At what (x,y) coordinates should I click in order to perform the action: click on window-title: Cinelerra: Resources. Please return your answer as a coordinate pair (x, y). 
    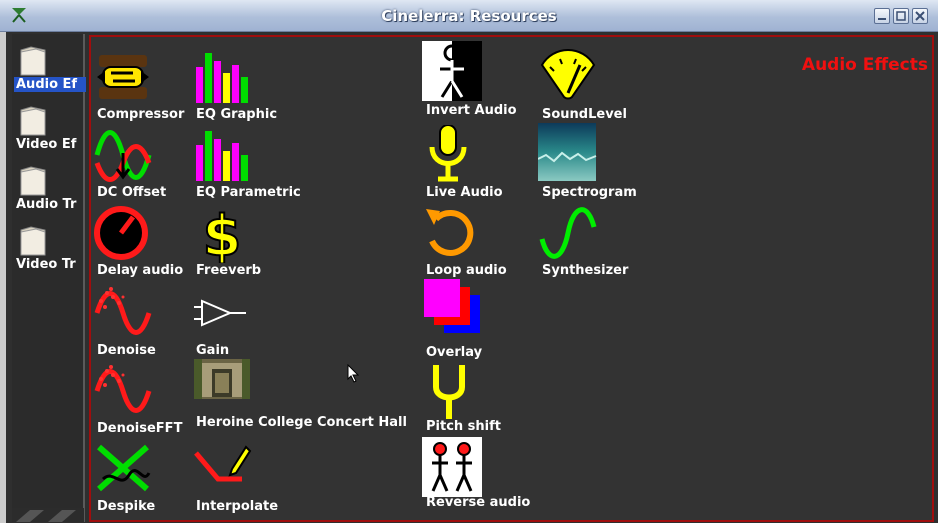
    Looking at the image, I should click on (469, 16).